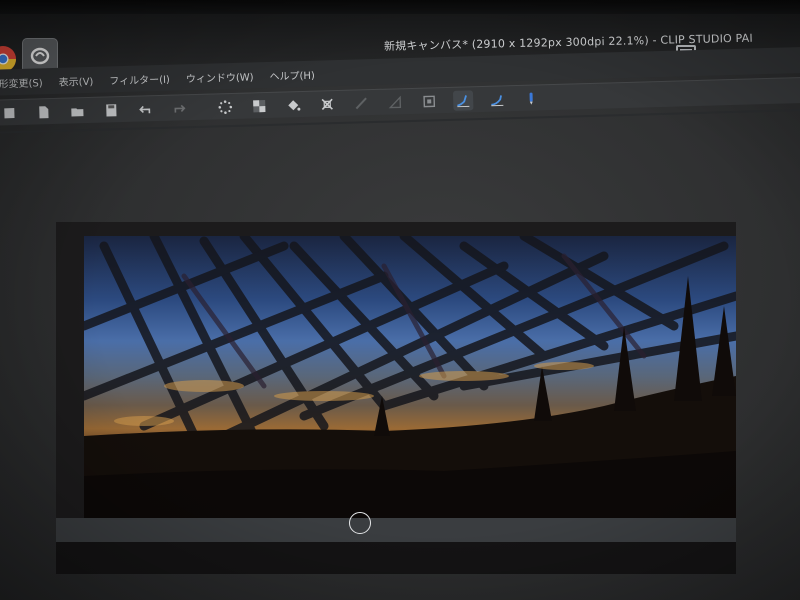  I want to click on transparency-icon, so click(259, 105).